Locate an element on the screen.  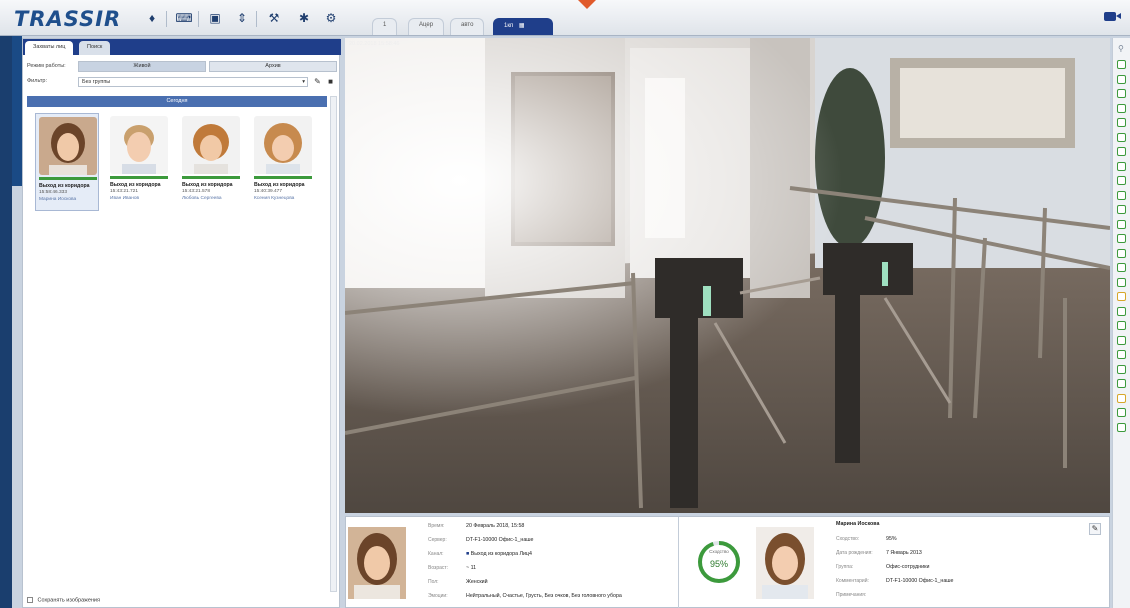
tab-grid-icon: ▦ is located at coordinates (521, 26).